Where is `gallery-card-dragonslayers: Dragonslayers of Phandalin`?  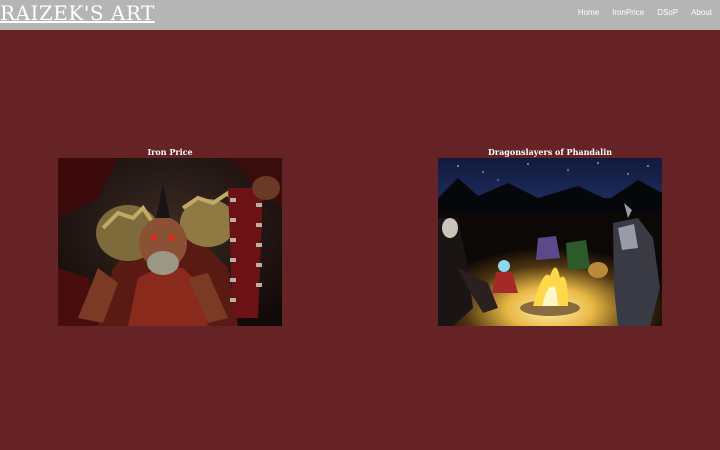 gallery-card-dragonslayers: Dragonslayers of Phandalin is located at coordinates (550, 236).